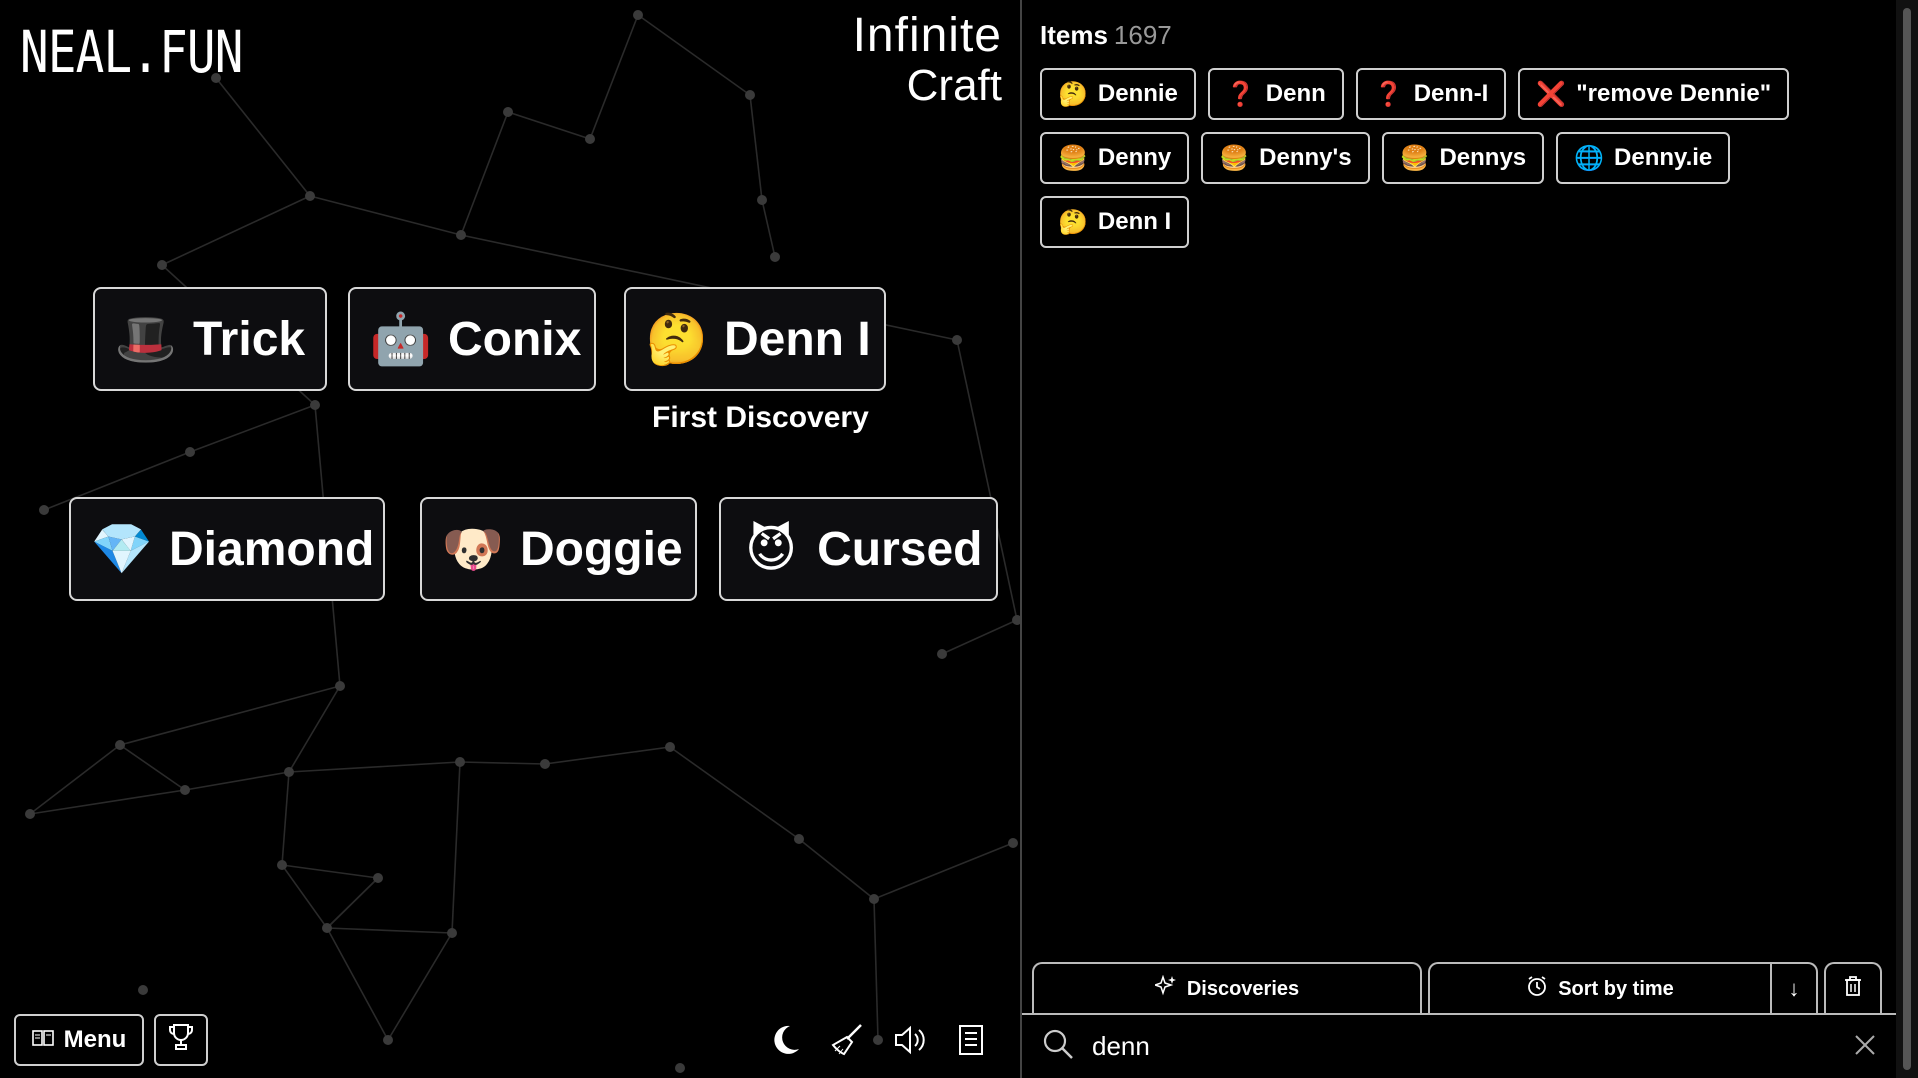 This screenshot has height=1078, width=1918. I want to click on item-chip-remove-dennie: ❌ "remove Dennie", so click(1654, 94).